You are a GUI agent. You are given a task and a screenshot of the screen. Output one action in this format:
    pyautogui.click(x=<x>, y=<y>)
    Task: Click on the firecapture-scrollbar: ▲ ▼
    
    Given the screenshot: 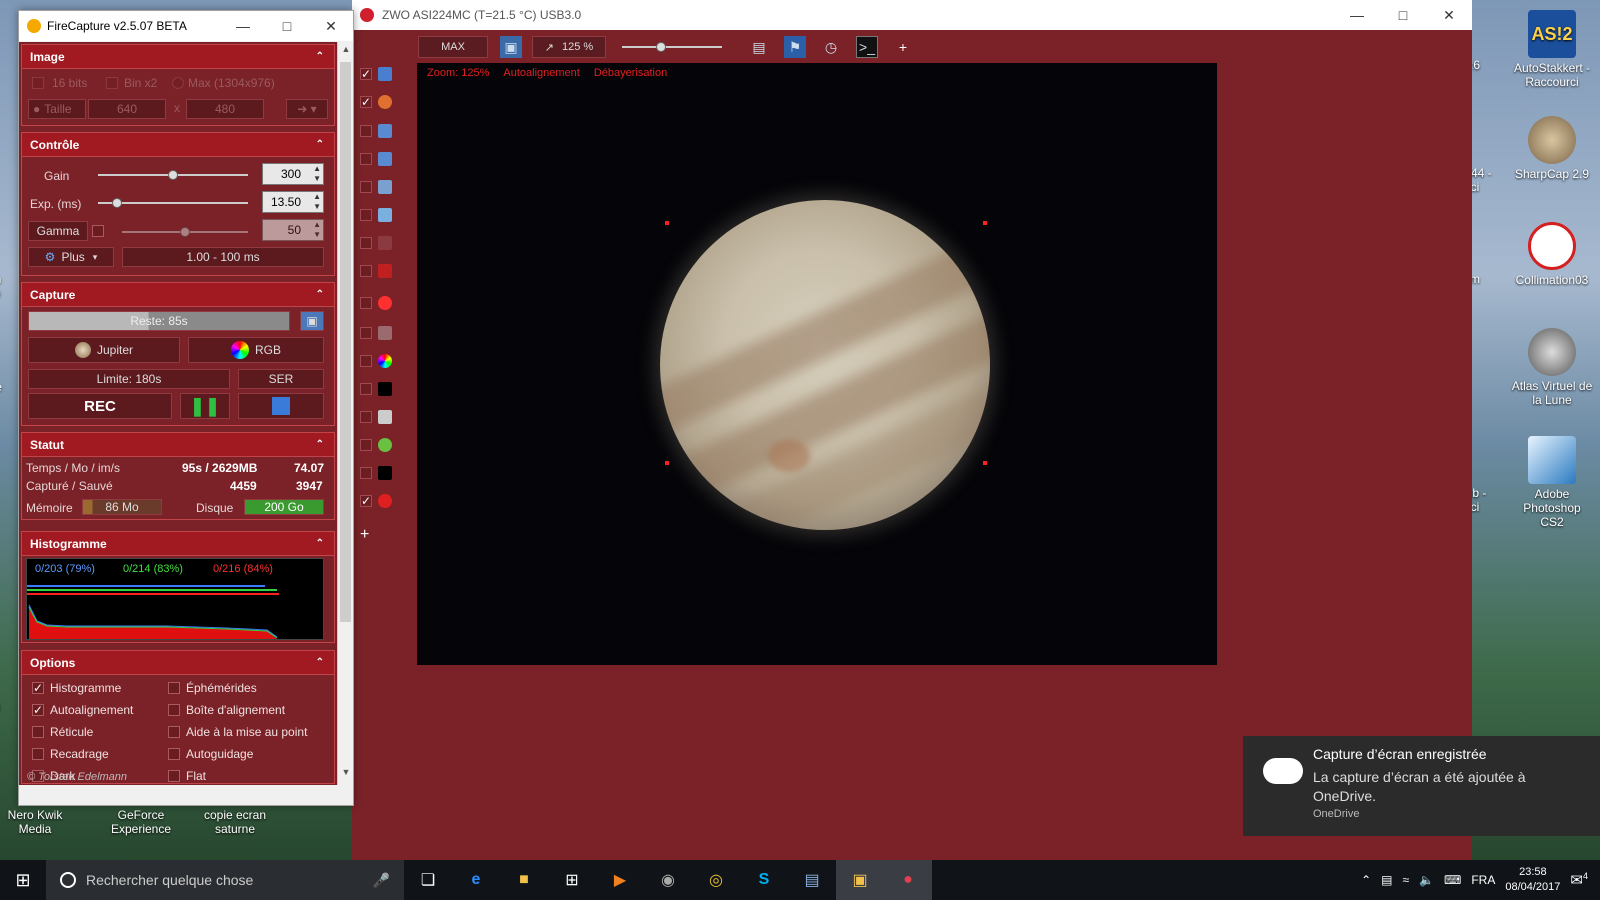 What is the action you would take?
    pyautogui.click(x=345, y=413)
    